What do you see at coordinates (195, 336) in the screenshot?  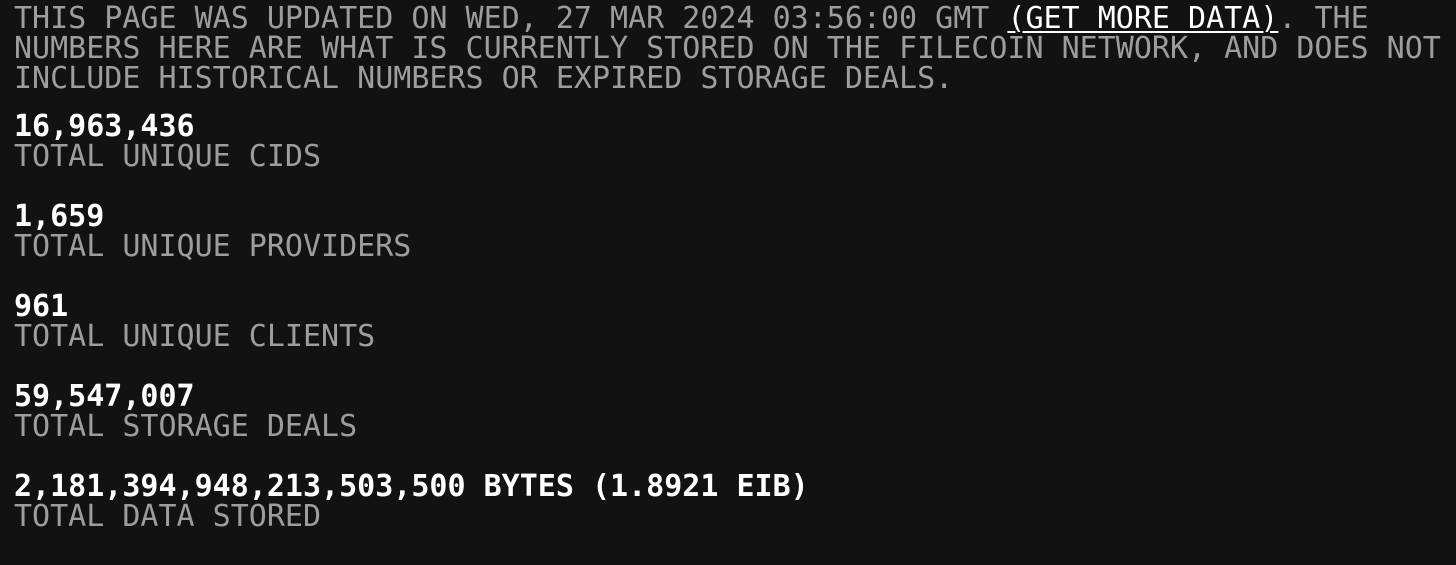 I see `stat-label: TOTAL UNIQUE CLIENTS` at bounding box center [195, 336].